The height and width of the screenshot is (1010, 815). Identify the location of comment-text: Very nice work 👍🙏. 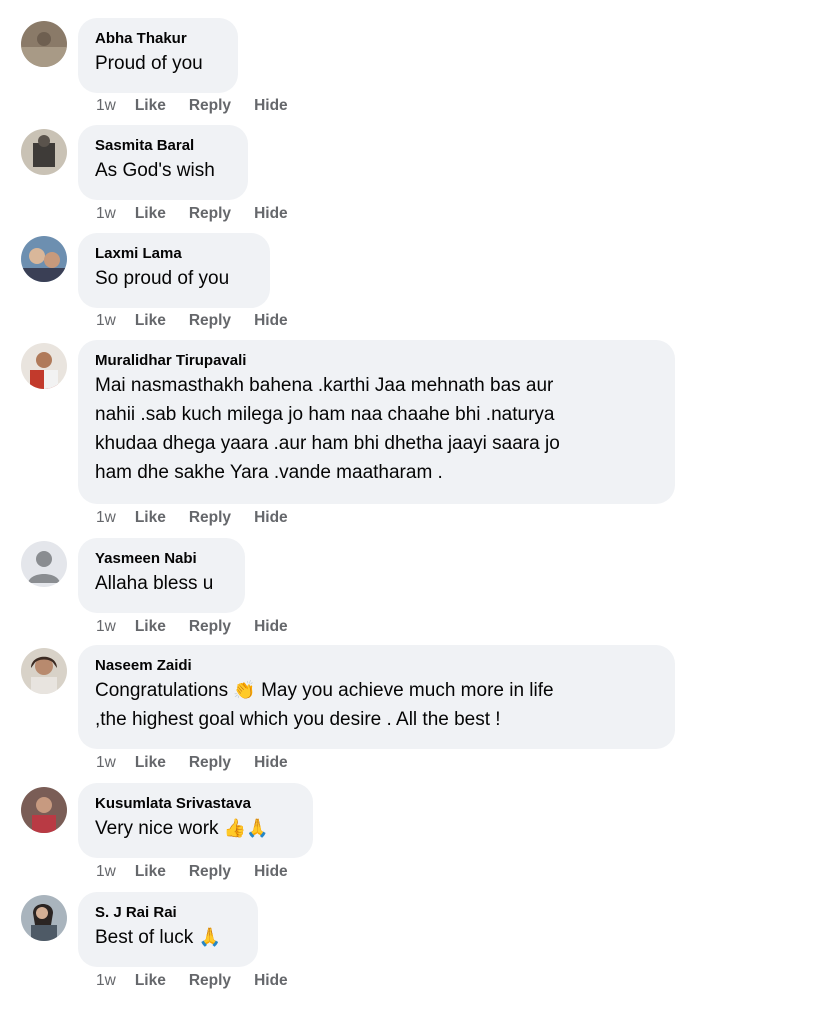
(182, 828).